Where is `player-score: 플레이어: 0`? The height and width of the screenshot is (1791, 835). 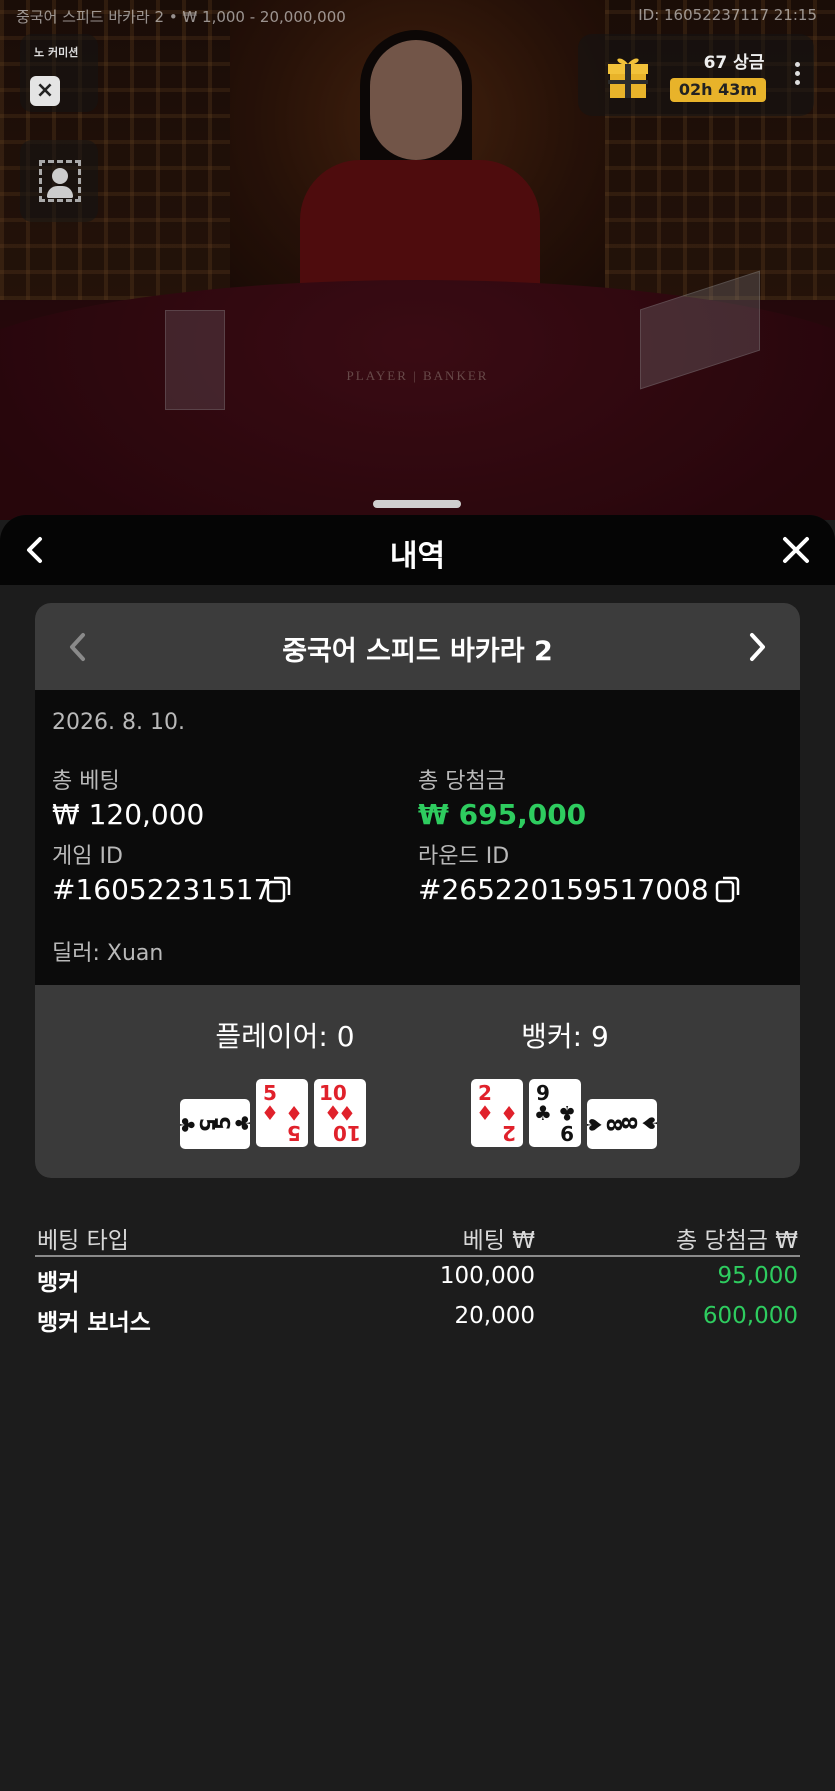
player-score: 플레이어: 0 is located at coordinates (285, 1036).